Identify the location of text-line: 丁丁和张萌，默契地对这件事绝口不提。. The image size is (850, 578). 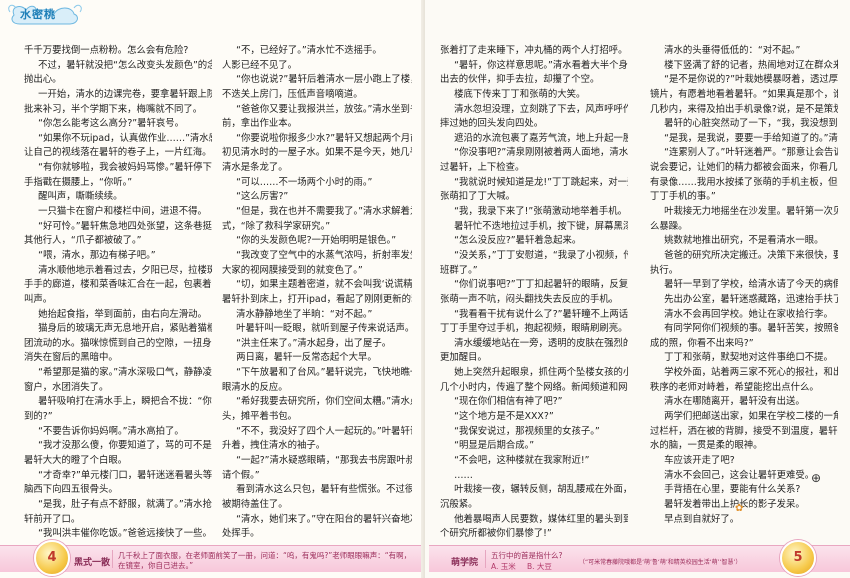
(748, 358).